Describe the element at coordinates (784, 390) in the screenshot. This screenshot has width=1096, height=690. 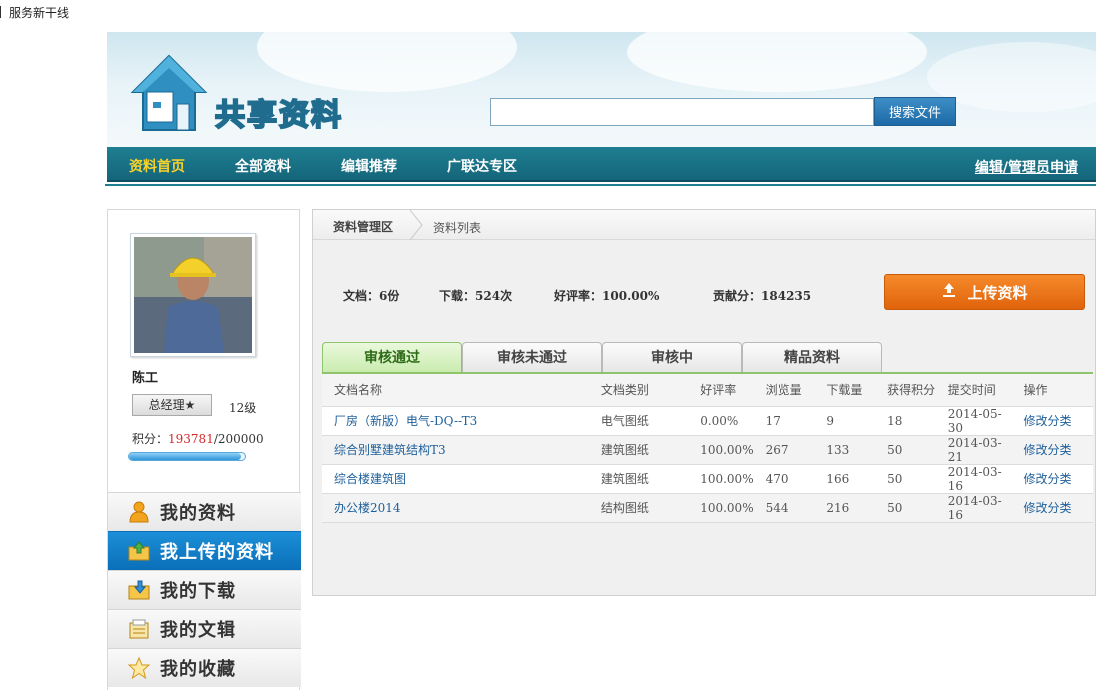
I see `col-header-views: 浏览量` at that location.